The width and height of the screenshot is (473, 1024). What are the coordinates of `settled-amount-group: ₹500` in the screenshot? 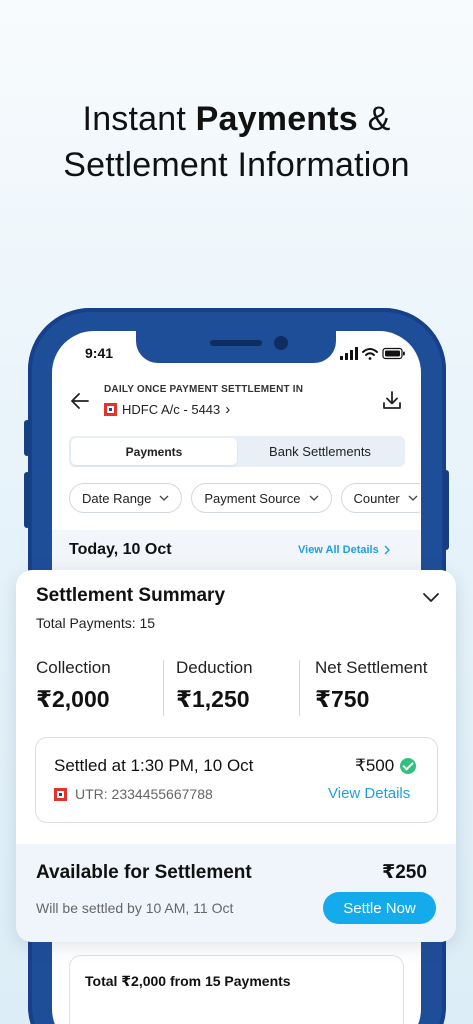 It's located at (386, 766).